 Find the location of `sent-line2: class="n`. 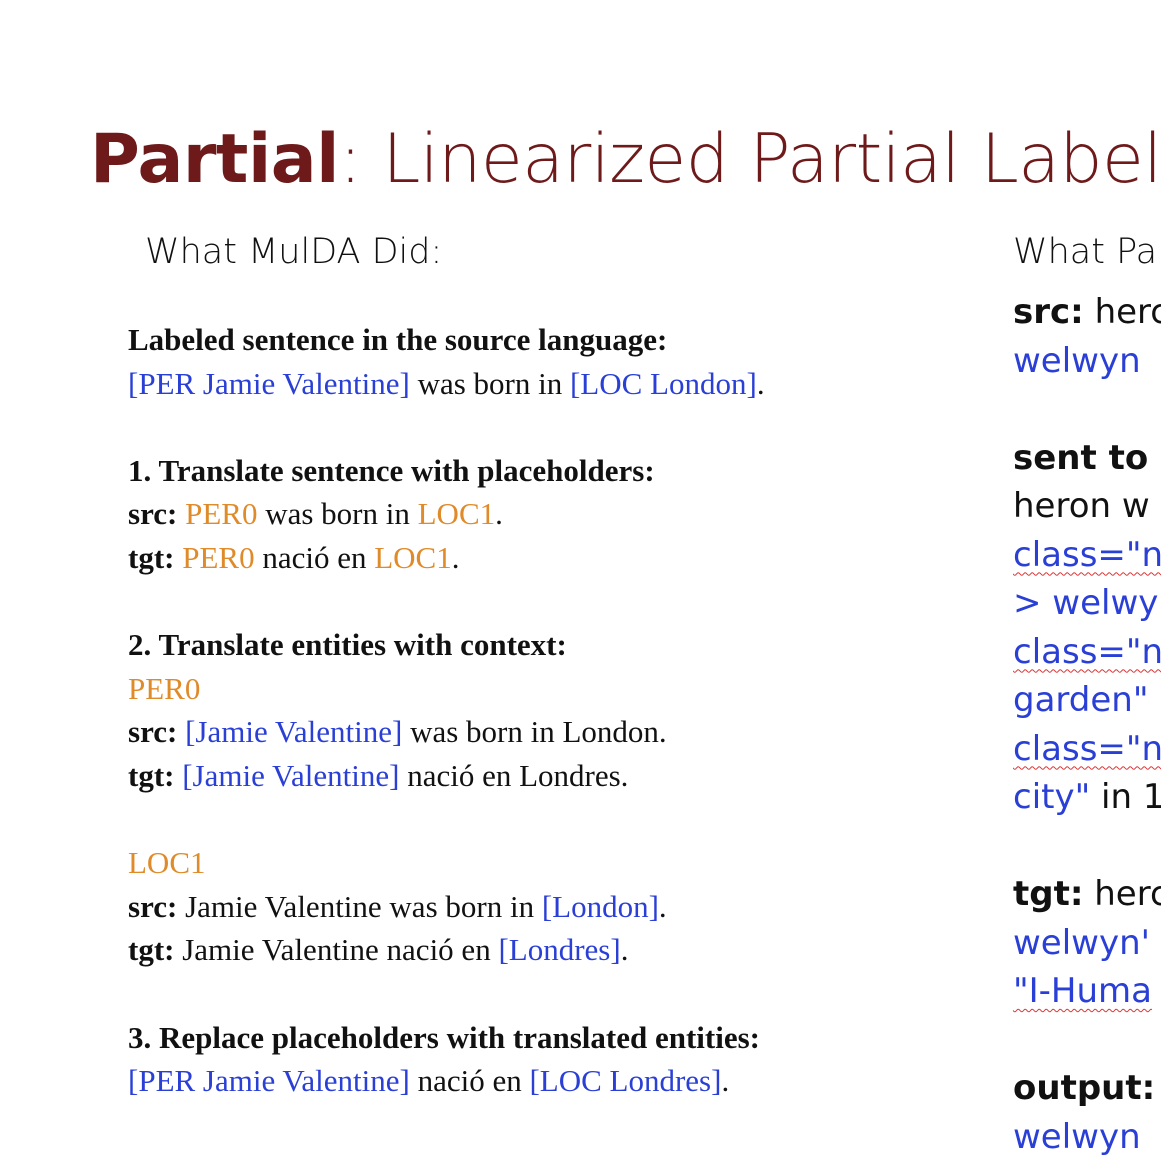

sent-line2: class="n is located at coordinates (1087, 555).